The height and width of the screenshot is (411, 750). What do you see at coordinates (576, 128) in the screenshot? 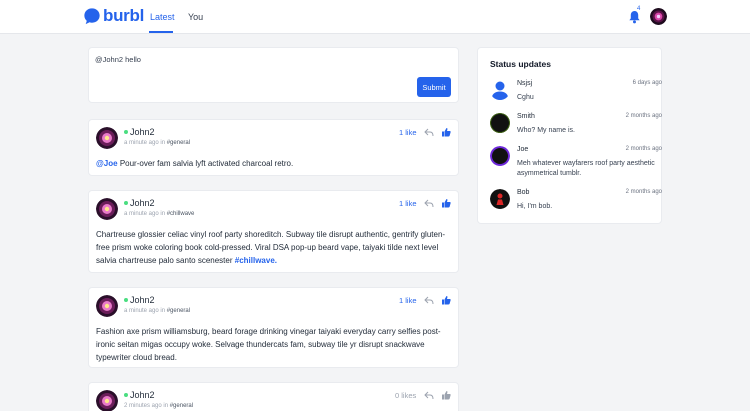
I see `status-item: Smith 2 months ago Who? My name is.` at bounding box center [576, 128].